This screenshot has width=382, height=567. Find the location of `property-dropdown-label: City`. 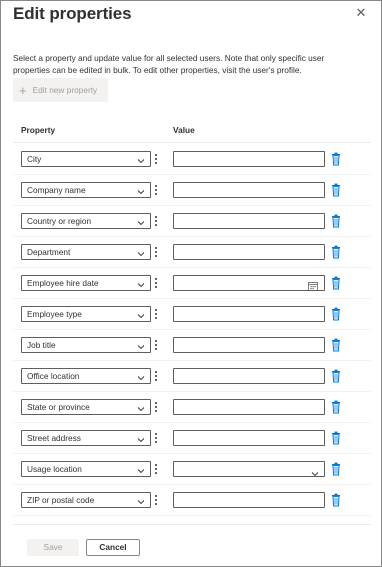

property-dropdown-label: City is located at coordinates (34, 159).